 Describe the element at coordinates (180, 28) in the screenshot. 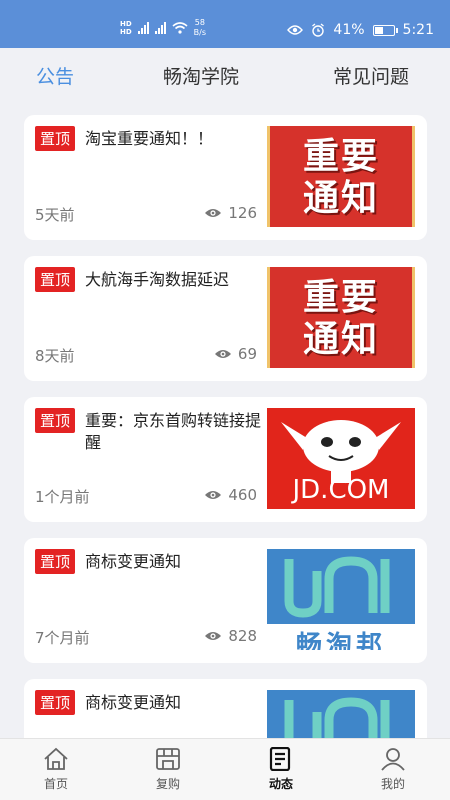

I see `wifi-icon` at that location.